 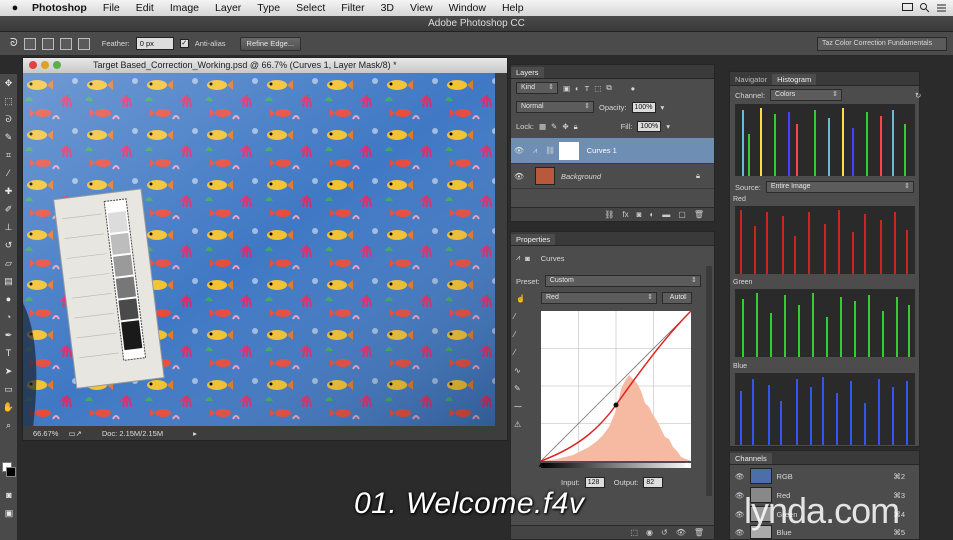 What do you see at coordinates (687, 464) in the screenshot?
I see `white-point-slider-icon: ▲` at bounding box center [687, 464].